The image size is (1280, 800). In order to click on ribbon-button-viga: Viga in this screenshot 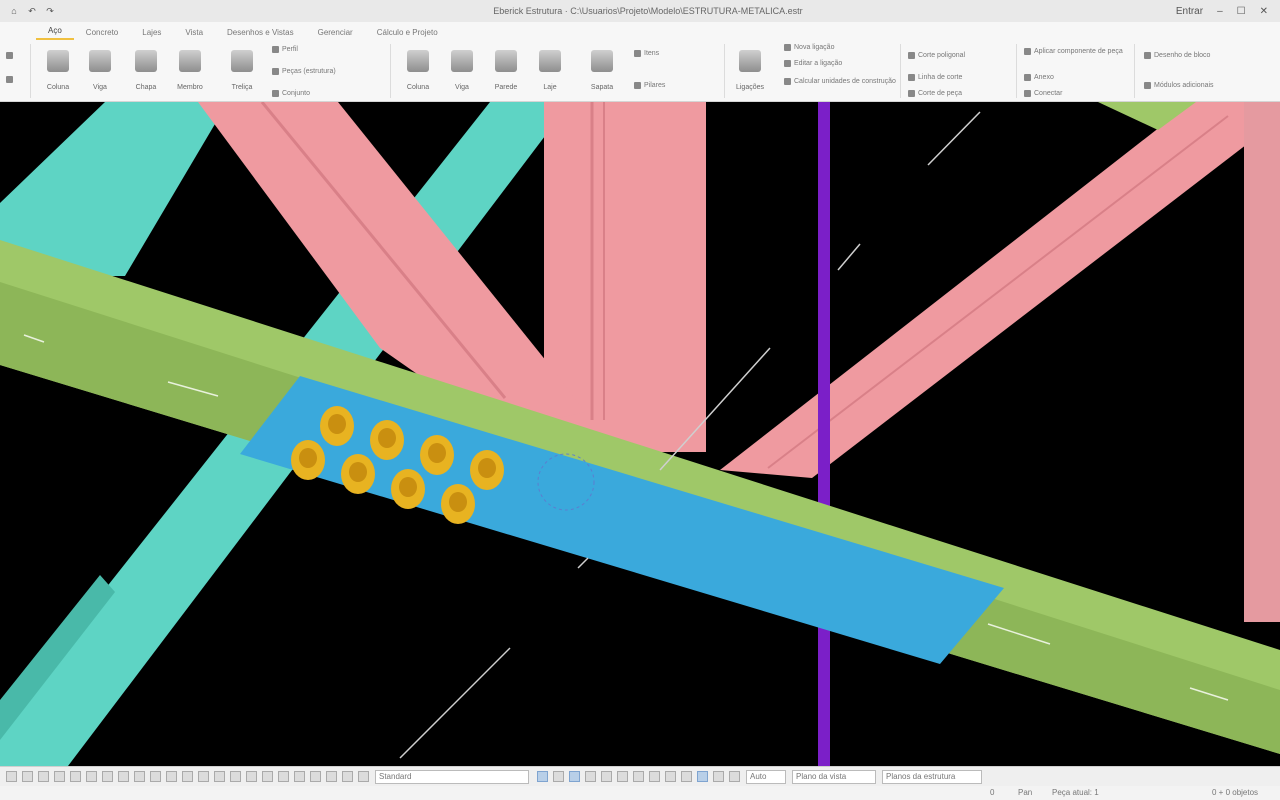, I will do `click(100, 65)`.